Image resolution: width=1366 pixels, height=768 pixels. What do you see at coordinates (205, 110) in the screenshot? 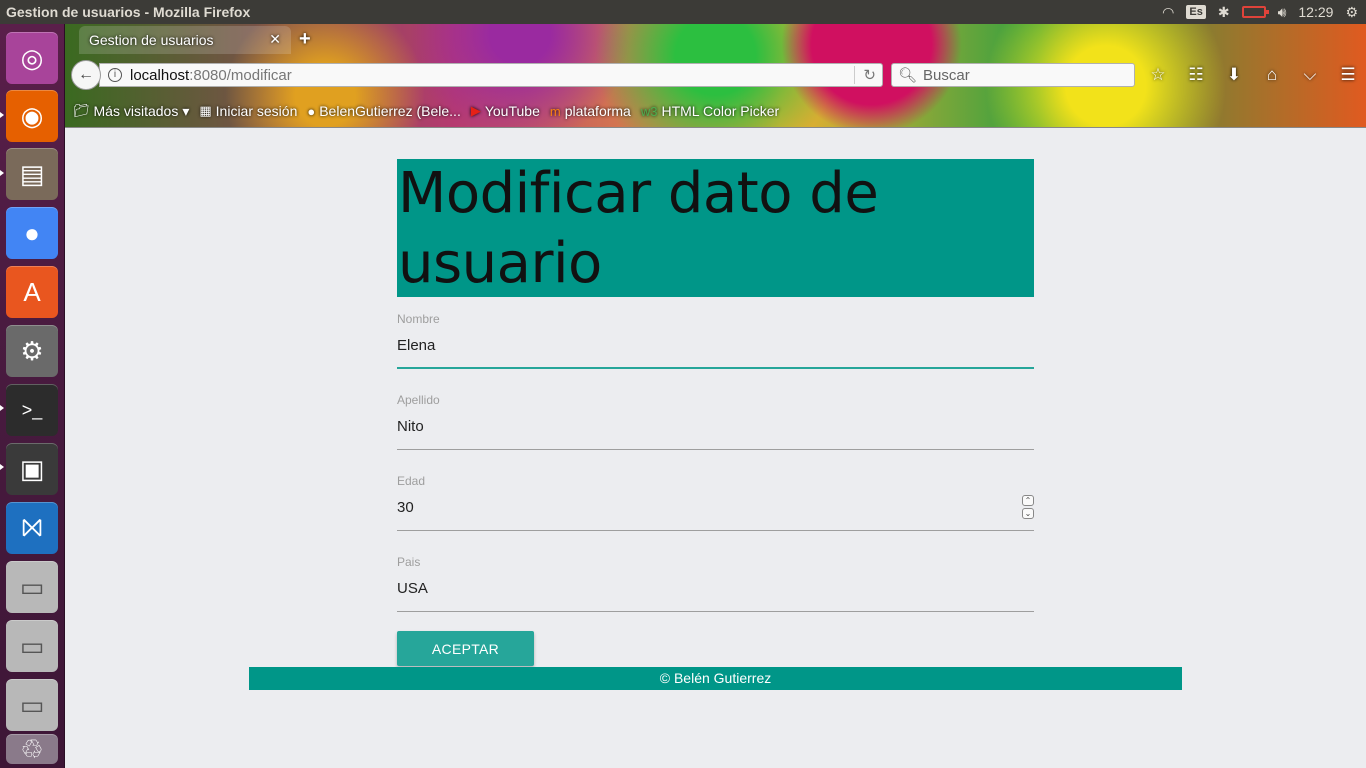
I see `microsoft-icon: ▦` at bounding box center [205, 110].